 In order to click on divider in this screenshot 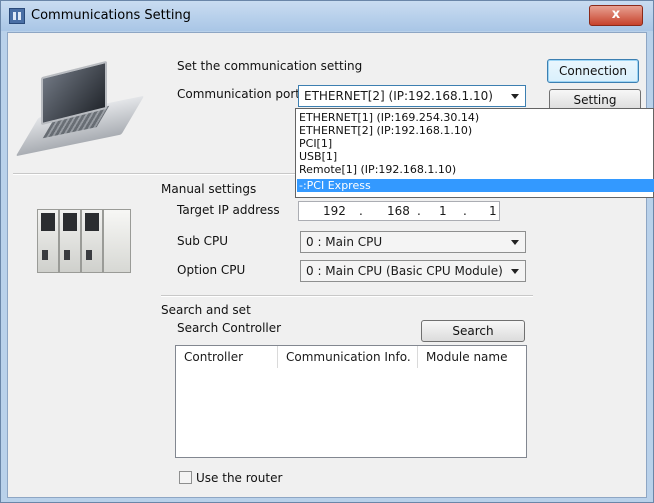, I will do `click(347, 296)`.